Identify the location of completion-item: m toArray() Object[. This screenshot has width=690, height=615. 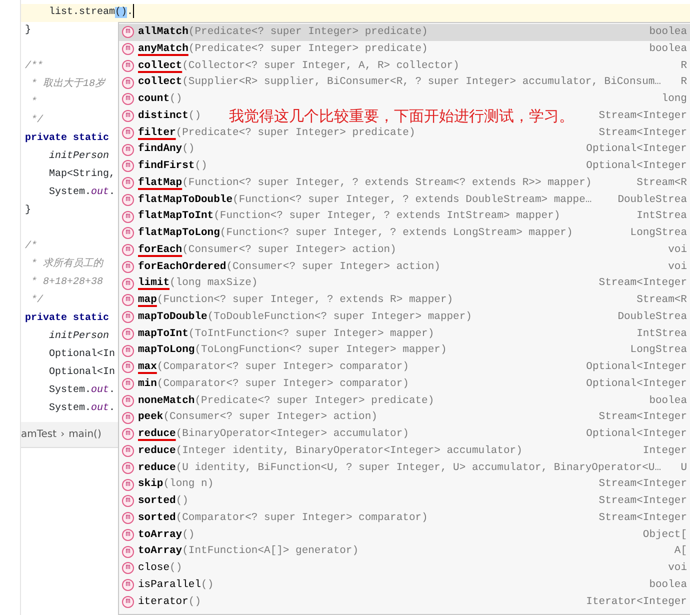
(404, 535).